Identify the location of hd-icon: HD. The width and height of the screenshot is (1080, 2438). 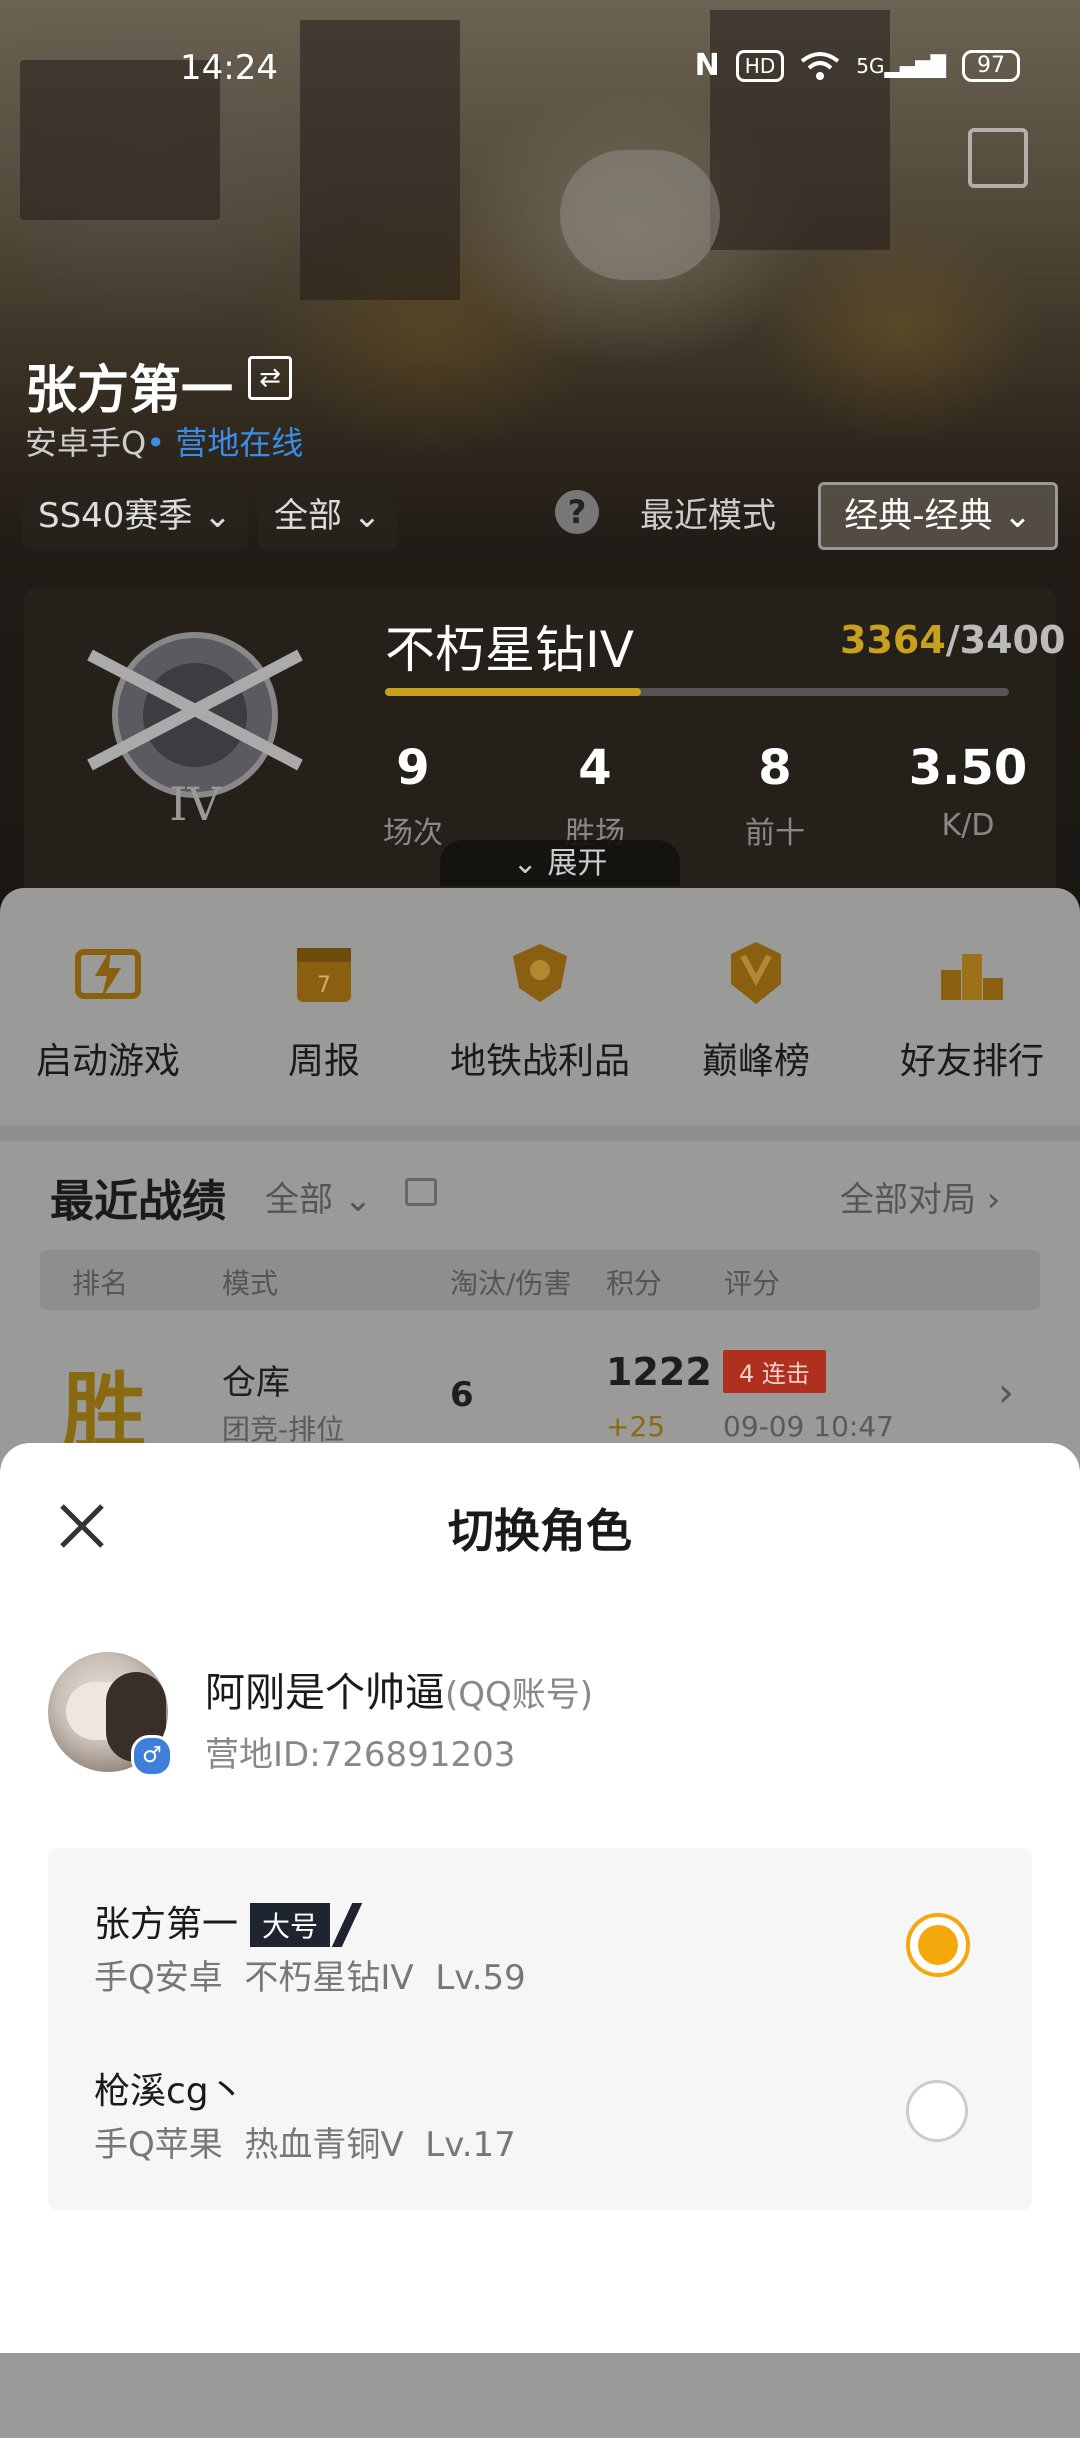
(760, 65).